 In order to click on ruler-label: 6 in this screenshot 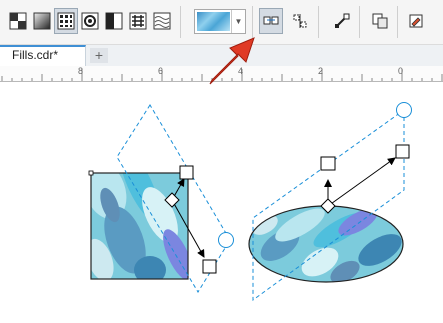, I will do `click(161, 71)`.